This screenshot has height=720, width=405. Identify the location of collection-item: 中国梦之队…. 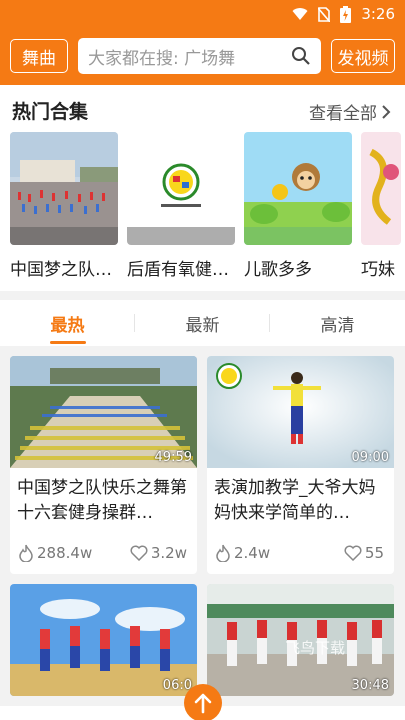
(64, 206).